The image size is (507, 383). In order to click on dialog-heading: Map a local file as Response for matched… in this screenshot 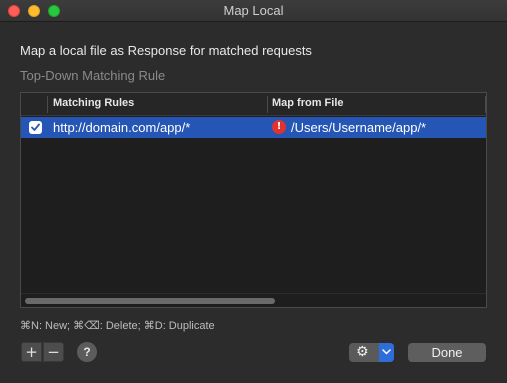, I will do `click(166, 50)`.